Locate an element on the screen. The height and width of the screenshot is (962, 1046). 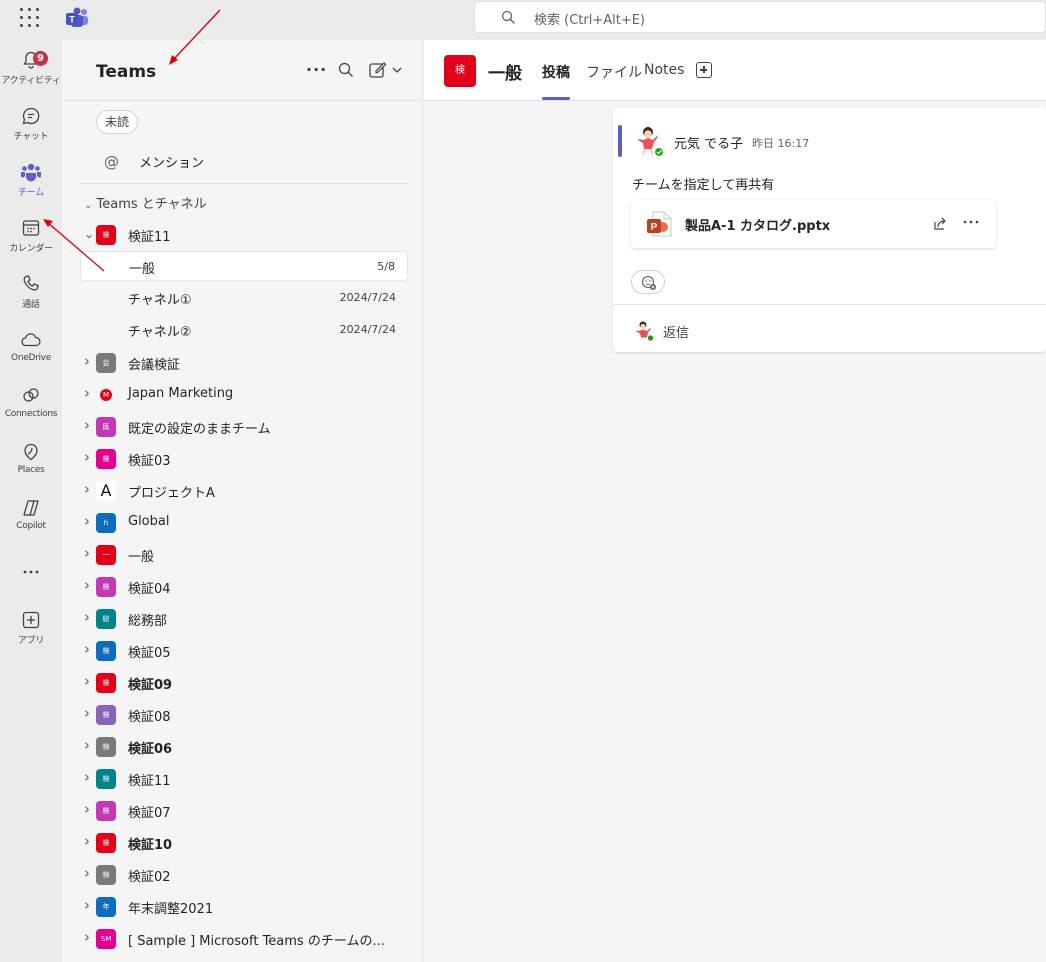
team-item: › 検検証02 is located at coordinates (244, 875).